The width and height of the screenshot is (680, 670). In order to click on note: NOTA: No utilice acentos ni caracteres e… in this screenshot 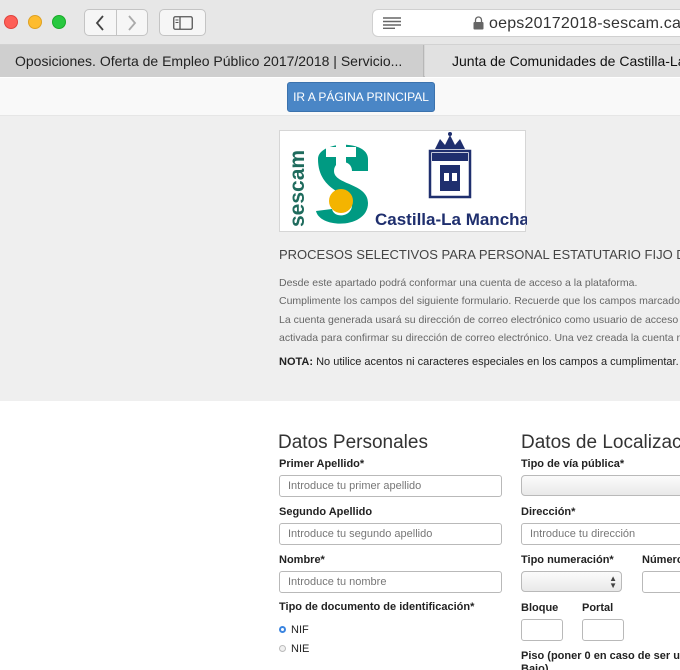, I will do `click(479, 362)`.